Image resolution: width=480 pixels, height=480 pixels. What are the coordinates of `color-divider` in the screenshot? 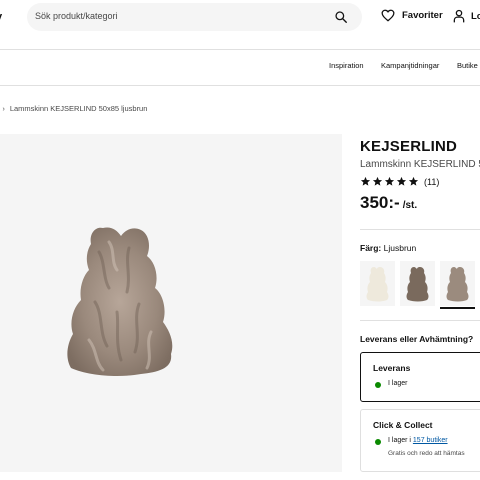 It's located at (420, 320).